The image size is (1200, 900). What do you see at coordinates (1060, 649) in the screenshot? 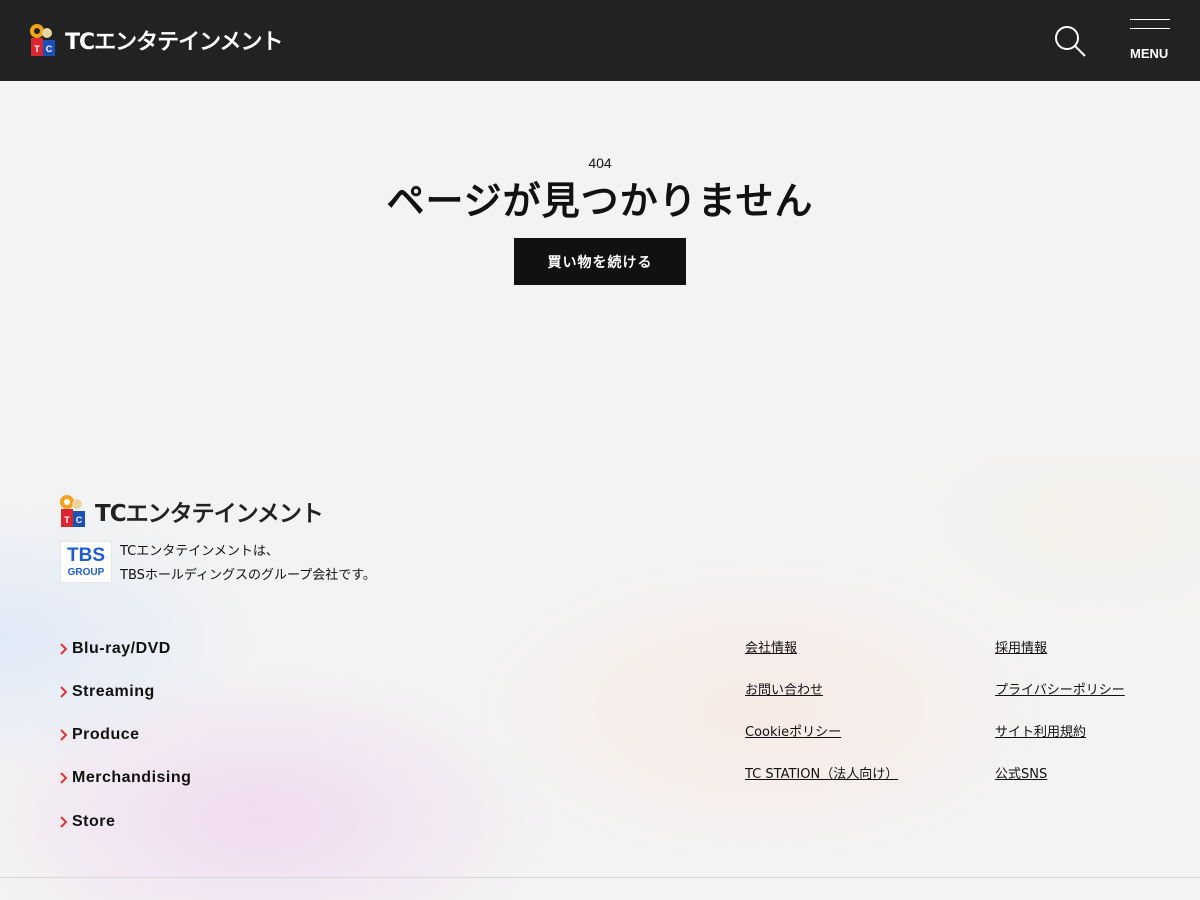
I see `link-recruit: 採用情報` at bounding box center [1060, 649].